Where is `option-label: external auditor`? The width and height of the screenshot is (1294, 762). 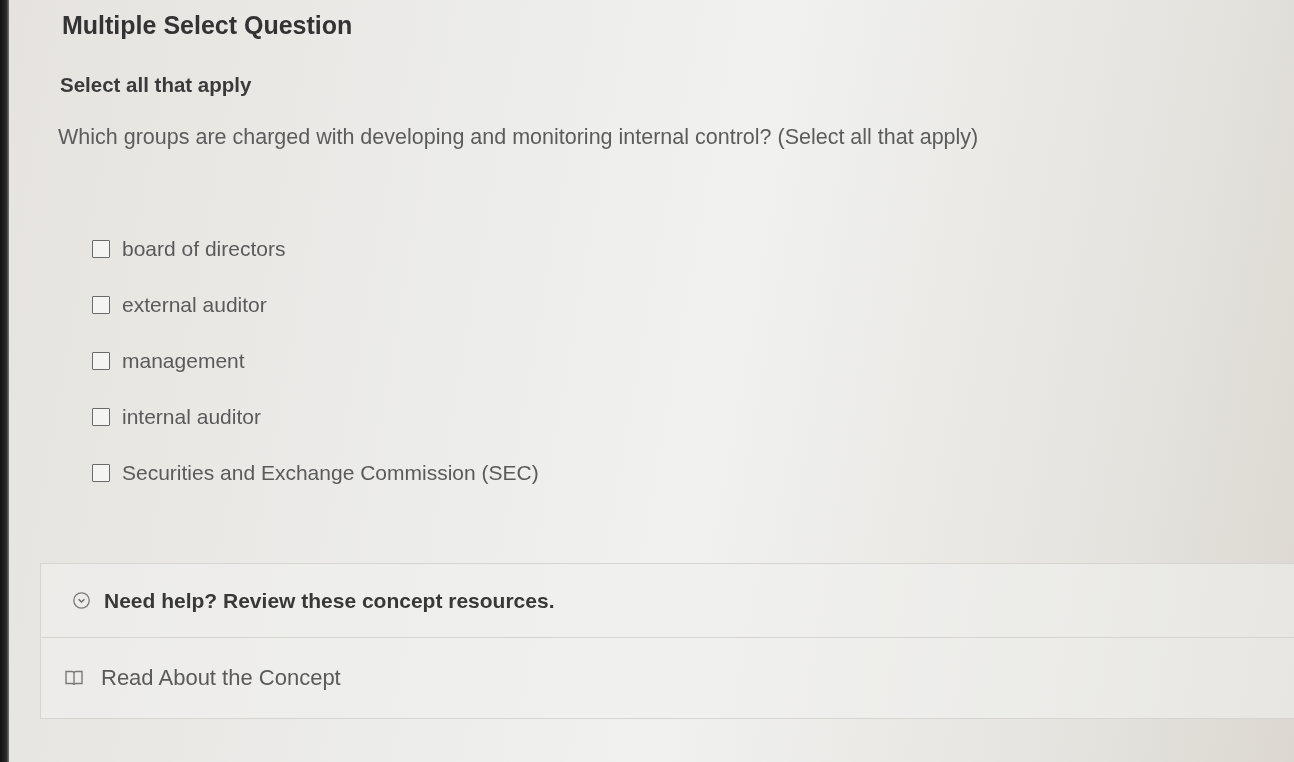 option-label: external auditor is located at coordinates (194, 305).